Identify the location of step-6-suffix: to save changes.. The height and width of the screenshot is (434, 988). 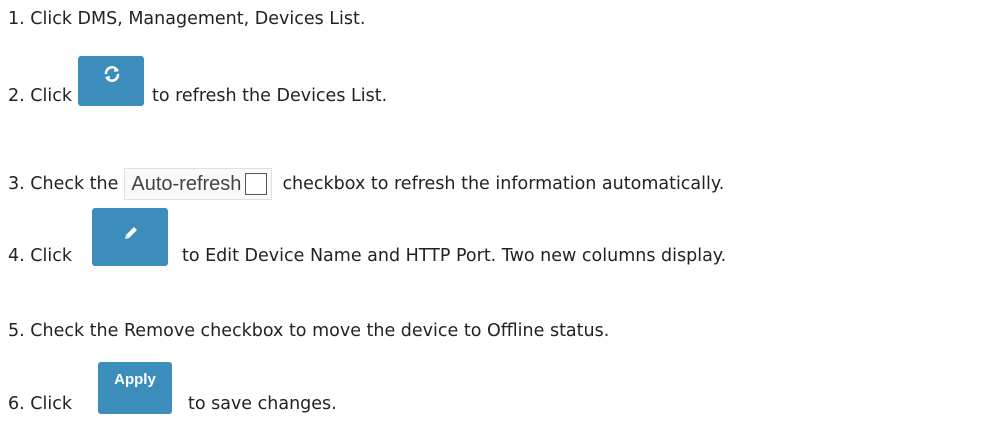
(262, 404).